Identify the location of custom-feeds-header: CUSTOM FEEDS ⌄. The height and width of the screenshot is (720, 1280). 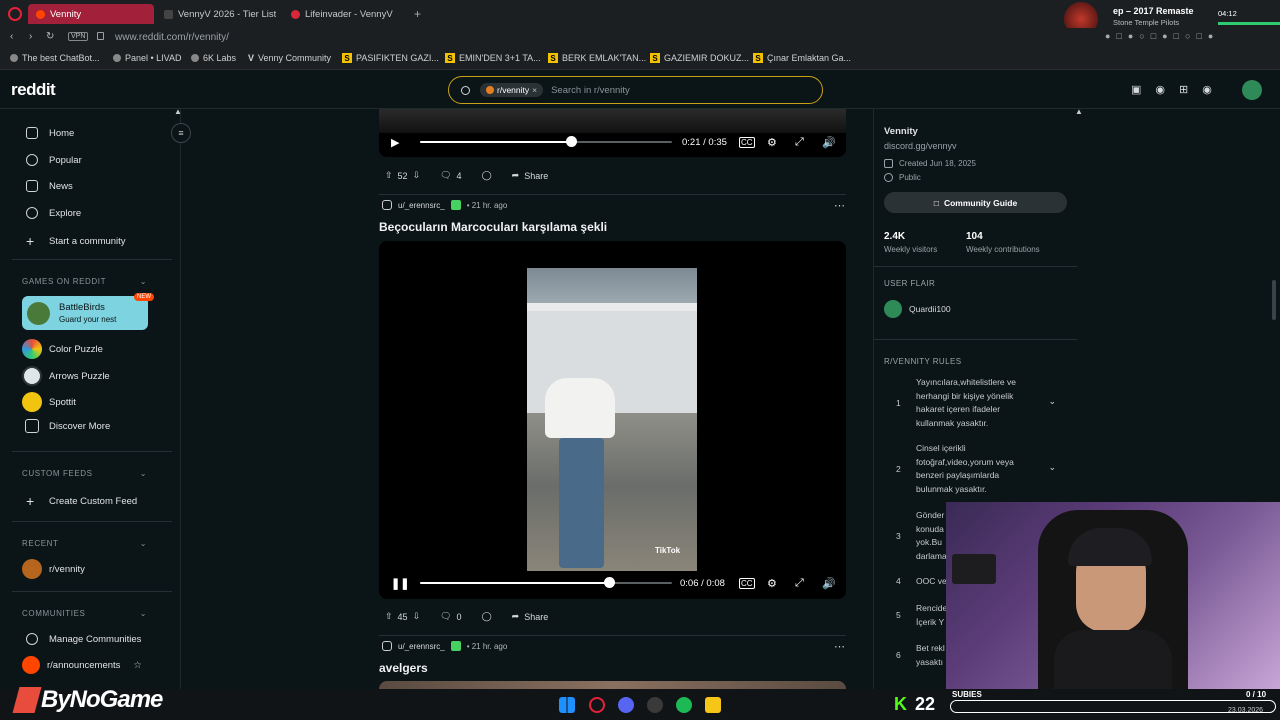
(84, 473).